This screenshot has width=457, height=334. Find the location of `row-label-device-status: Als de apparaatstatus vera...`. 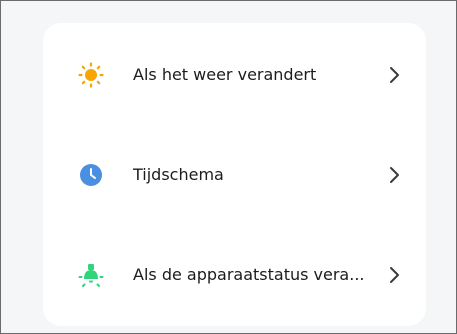

row-label-device-status: Als de apparaatstatus vera... is located at coordinates (249, 274).